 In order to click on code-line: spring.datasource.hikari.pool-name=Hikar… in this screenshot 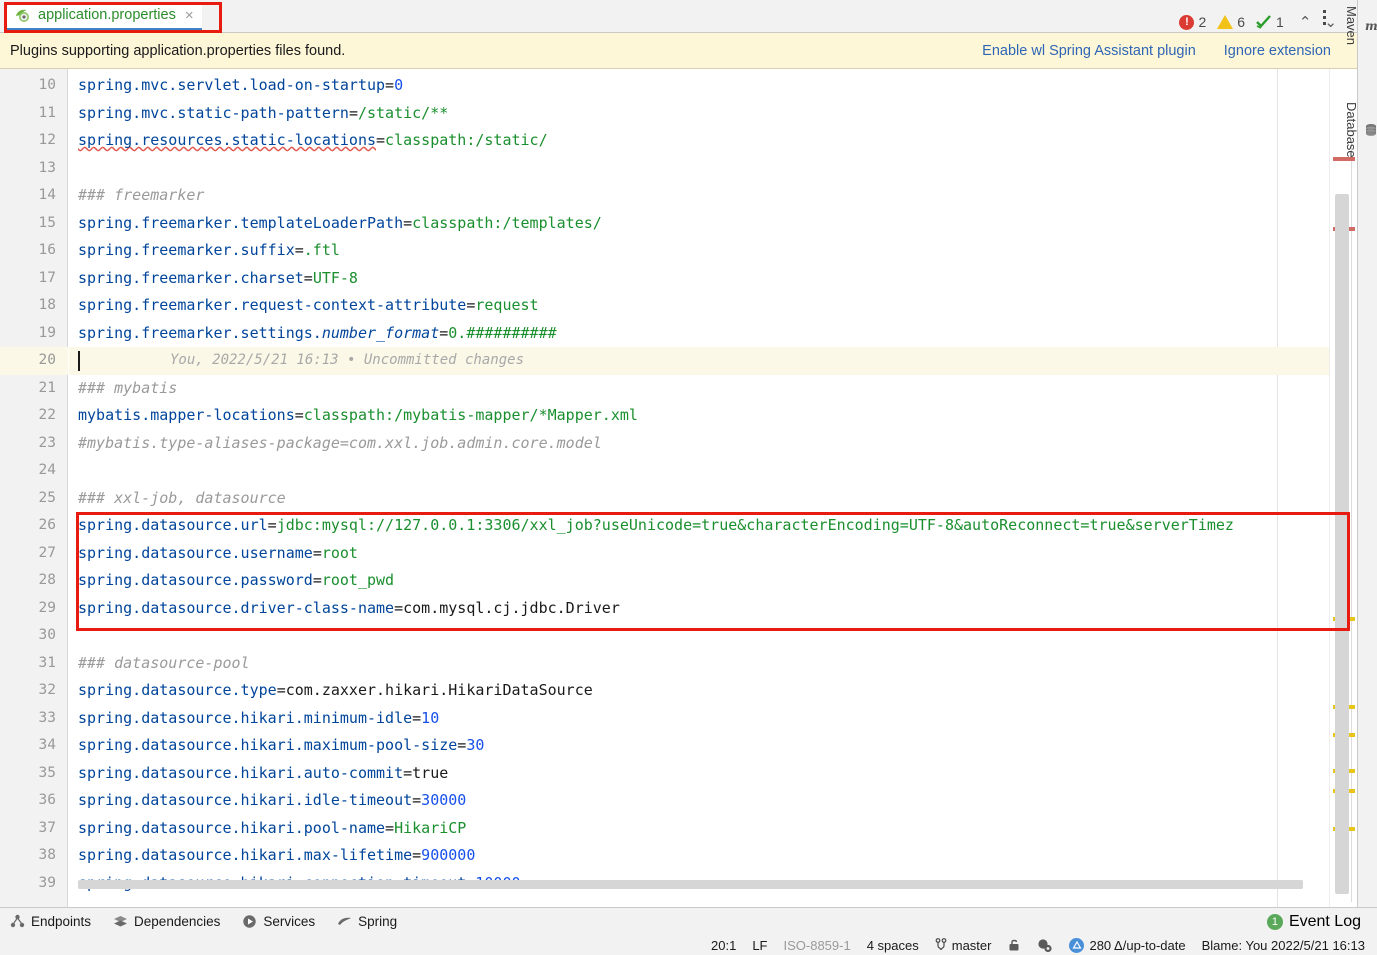, I will do `click(267, 829)`.